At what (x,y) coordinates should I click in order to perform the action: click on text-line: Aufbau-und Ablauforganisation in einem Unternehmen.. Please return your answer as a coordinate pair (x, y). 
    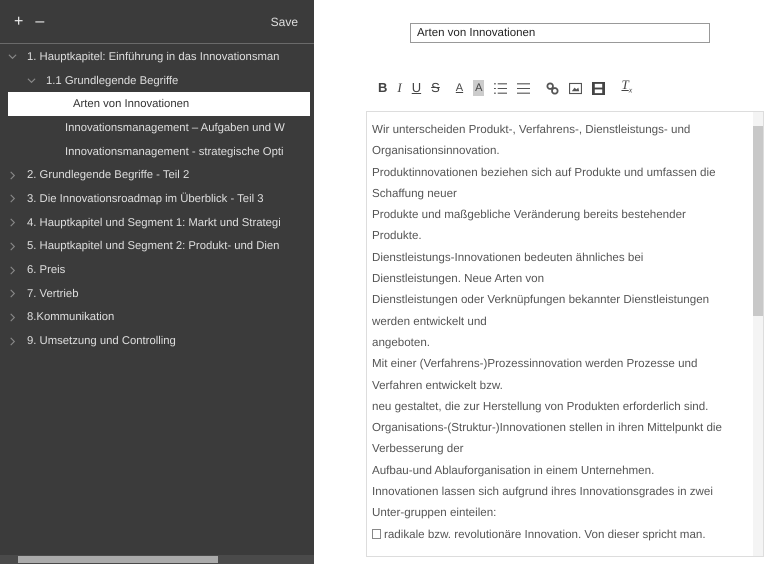
    Looking at the image, I should click on (514, 470).